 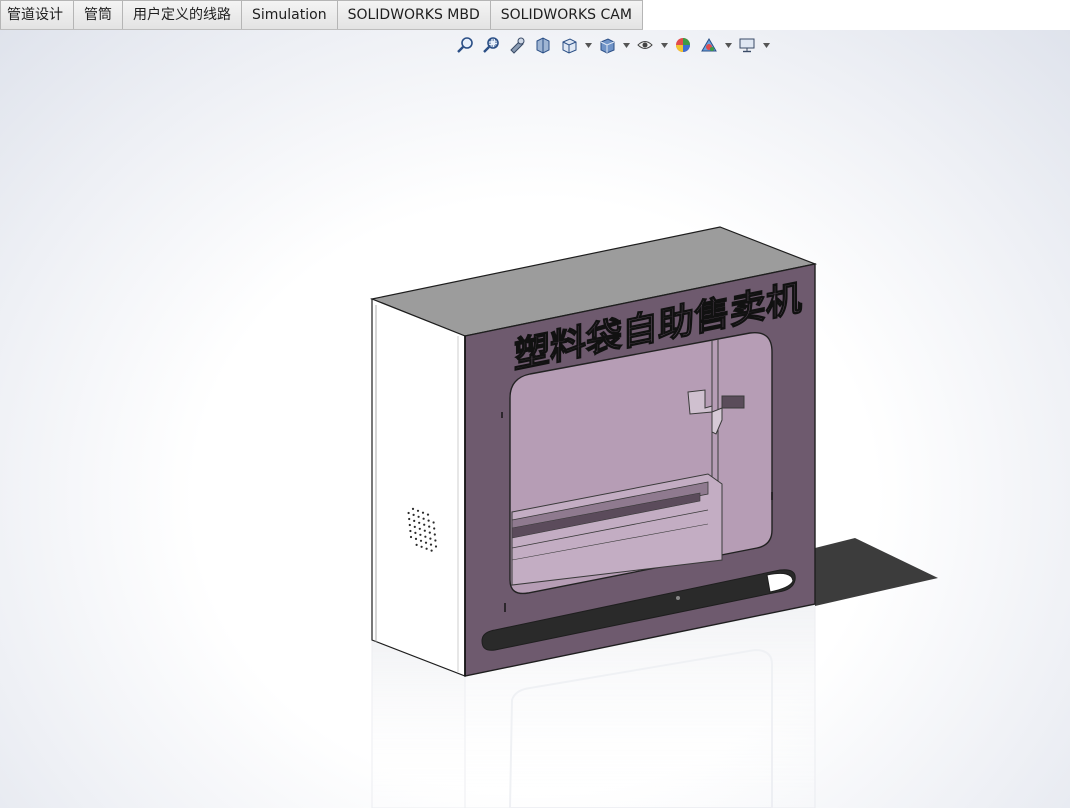 What do you see at coordinates (418, 487) in the screenshot?
I see `cabinet-side` at bounding box center [418, 487].